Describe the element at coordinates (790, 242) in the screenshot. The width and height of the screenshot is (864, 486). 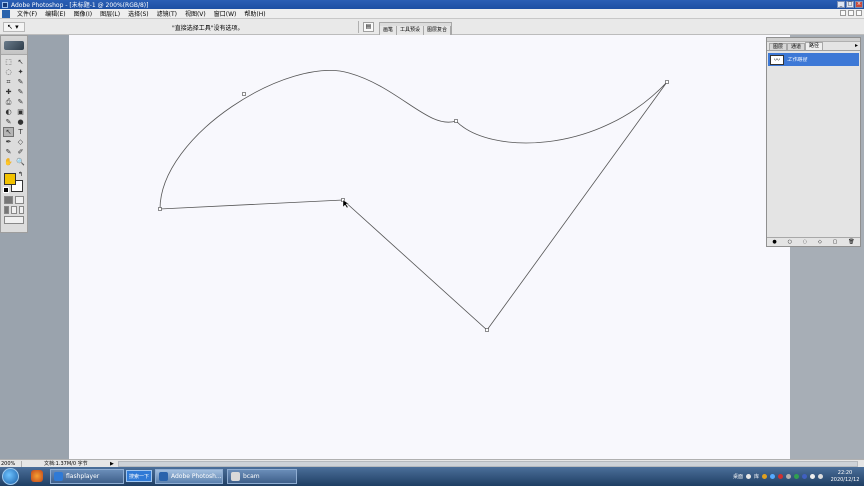
I see `stroke-path-icon: ○` at that location.